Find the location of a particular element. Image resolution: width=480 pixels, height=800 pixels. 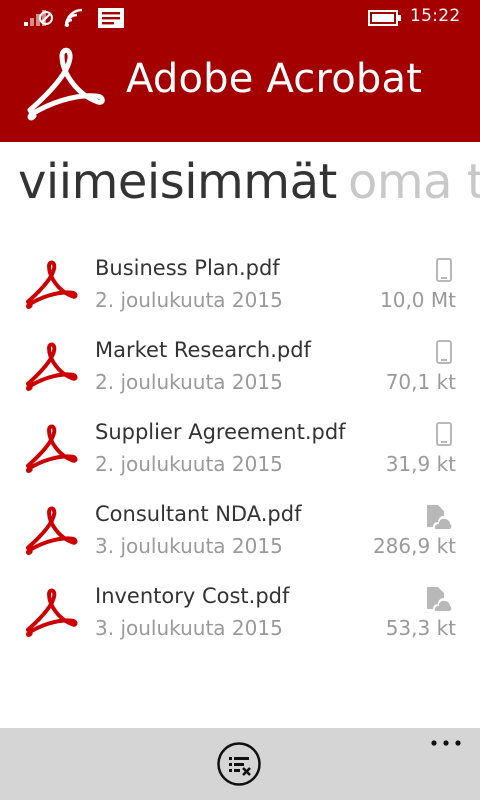

file-size: 70,1 kt is located at coordinates (420, 382).